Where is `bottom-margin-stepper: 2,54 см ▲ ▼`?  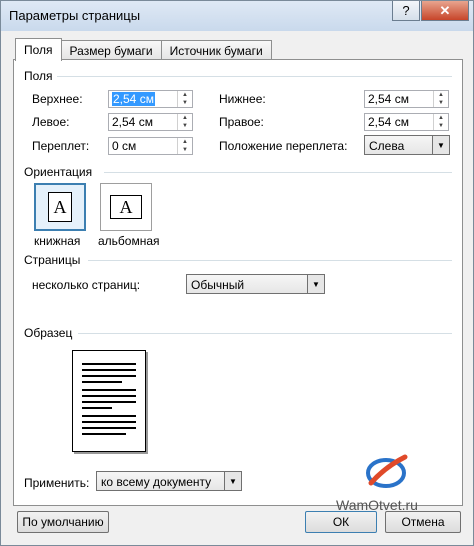
bottom-margin-stepper: 2,54 см ▲ ▼ is located at coordinates (406, 99).